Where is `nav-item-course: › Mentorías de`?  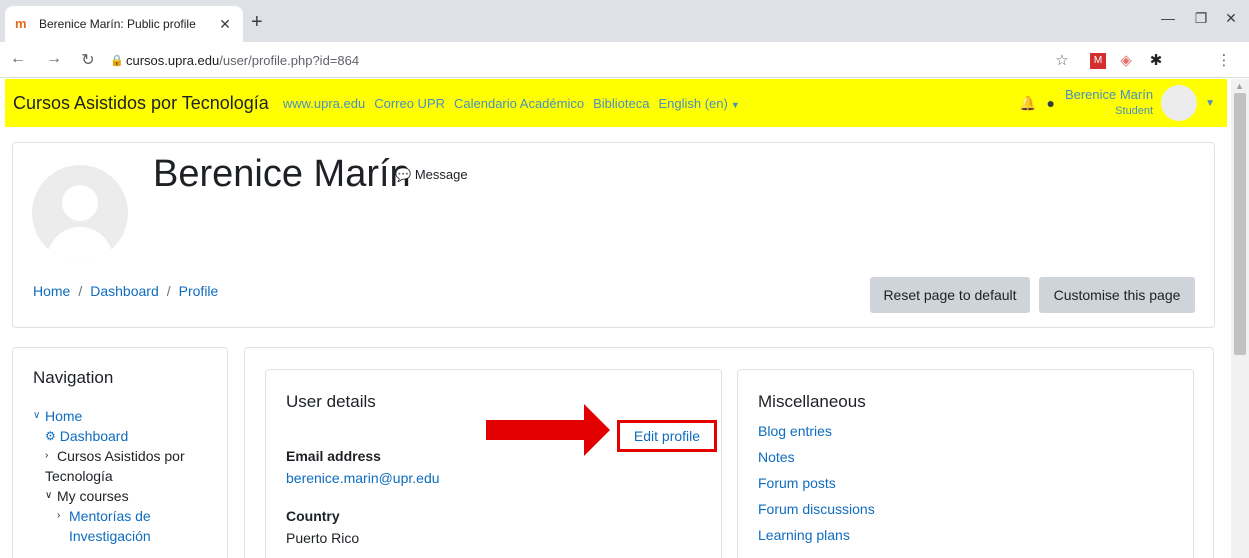
nav-item-course: › Mentorías de is located at coordinates (109, 516).